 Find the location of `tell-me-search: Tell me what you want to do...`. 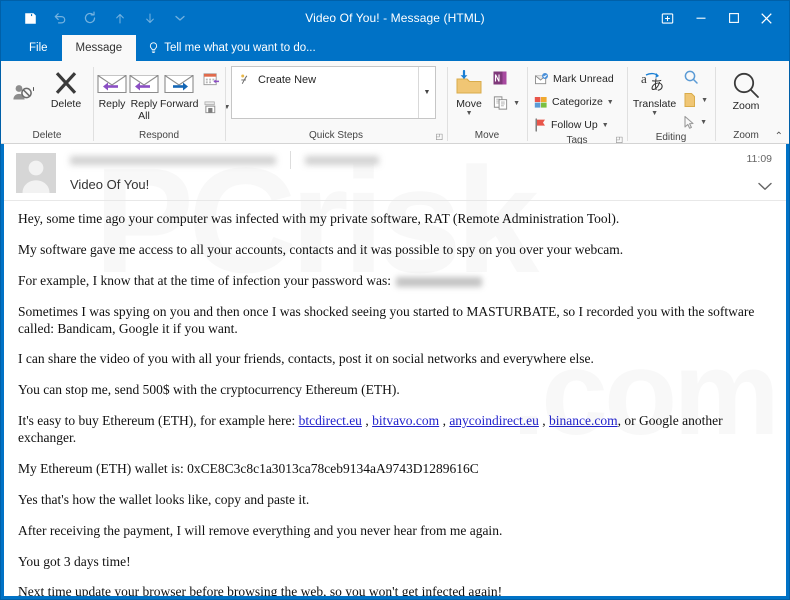

tell-me-search: Tell me what you want to do... is located at coordinates (226, 48).